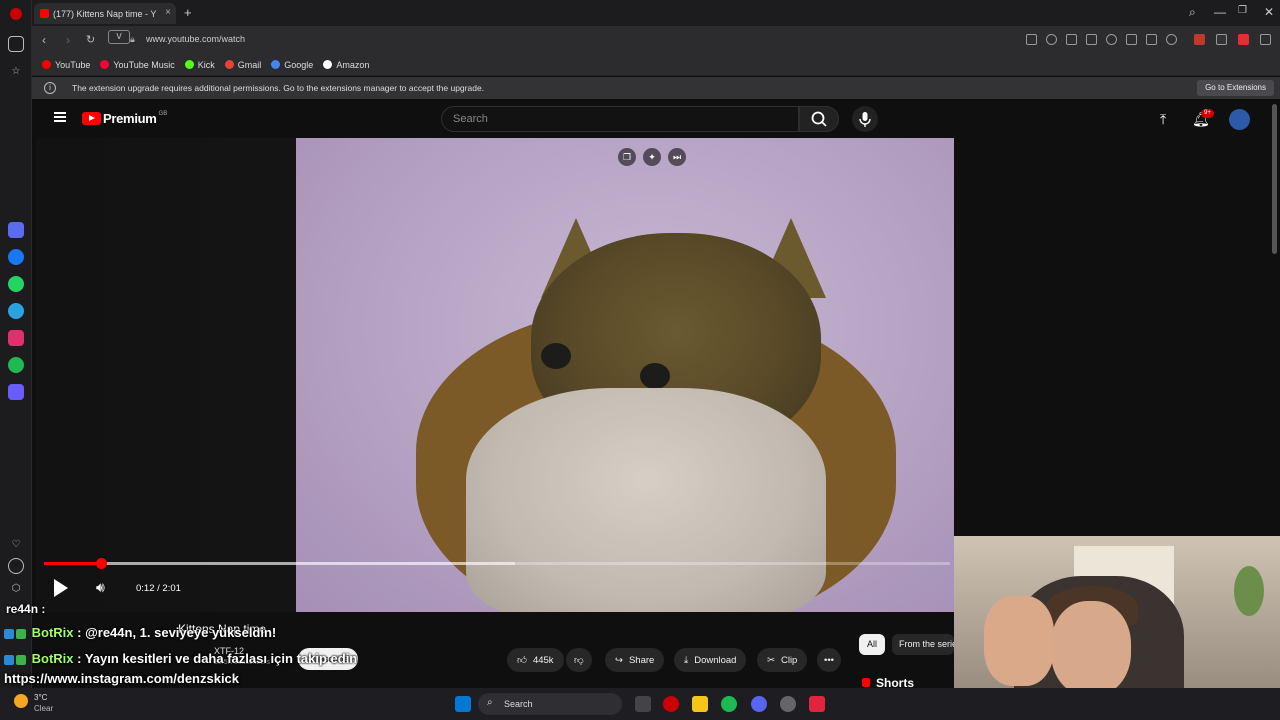 This screenshot has height=720, width=1280. Describe the element at coordinates (865, 119) in the screenshot. I see `voice-search-button` at that location.